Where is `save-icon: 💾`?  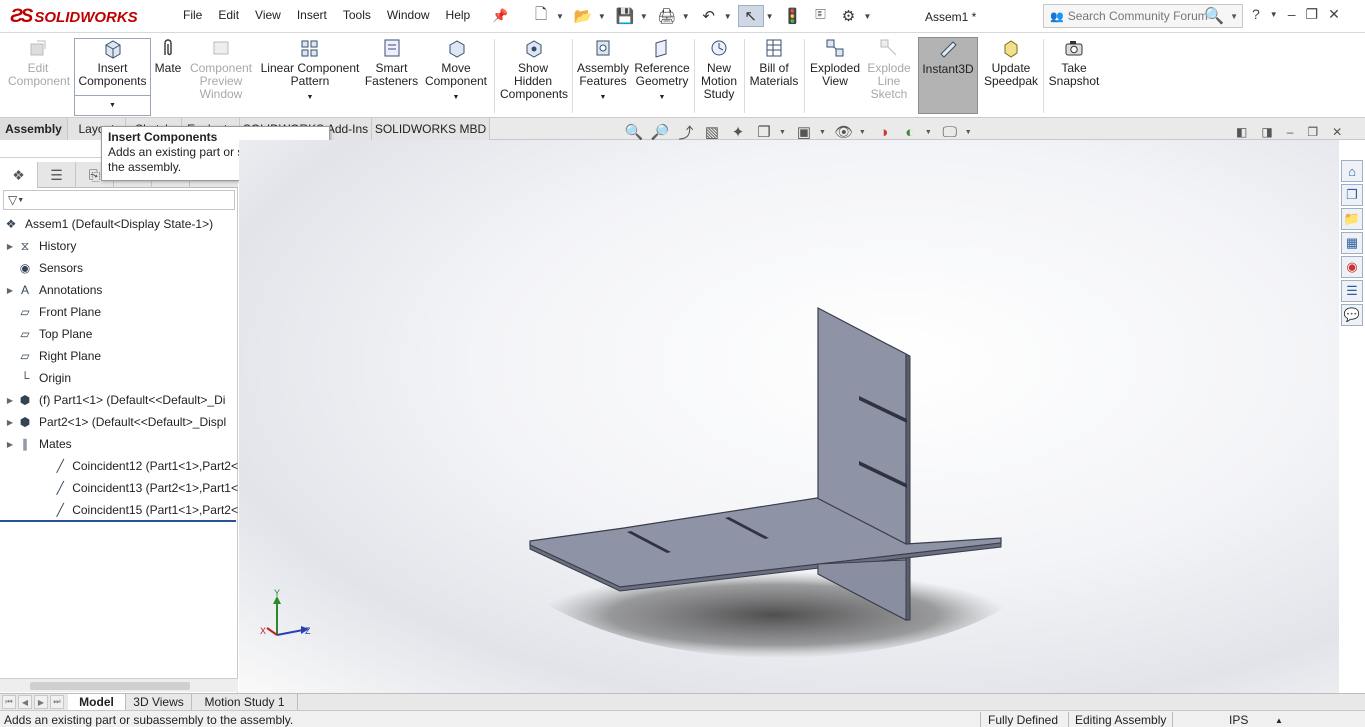 save-icon: 💾 is located at coordinates (625, 16).